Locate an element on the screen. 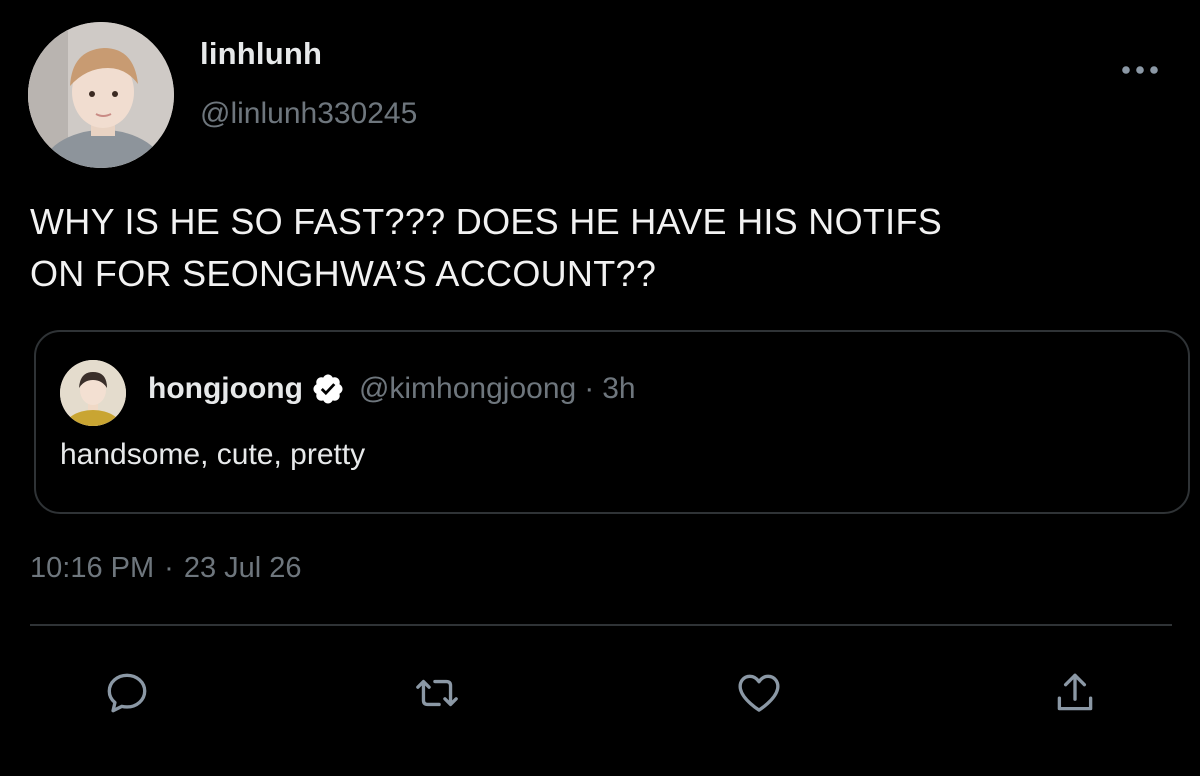  share-button is located at coordinates (1075, 693).